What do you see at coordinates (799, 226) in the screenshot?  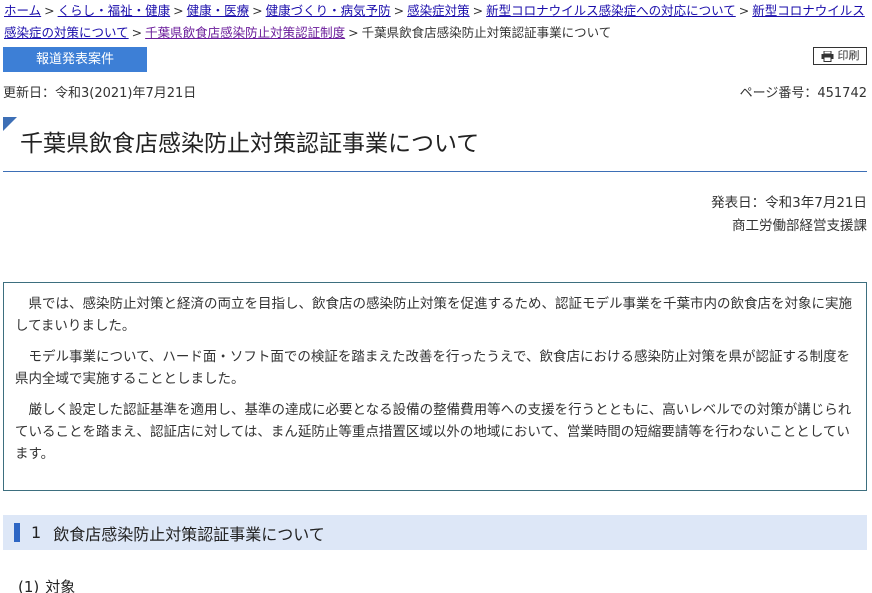 I see `department: 商工労働部経営支援課` at bounding box center [799, 226].